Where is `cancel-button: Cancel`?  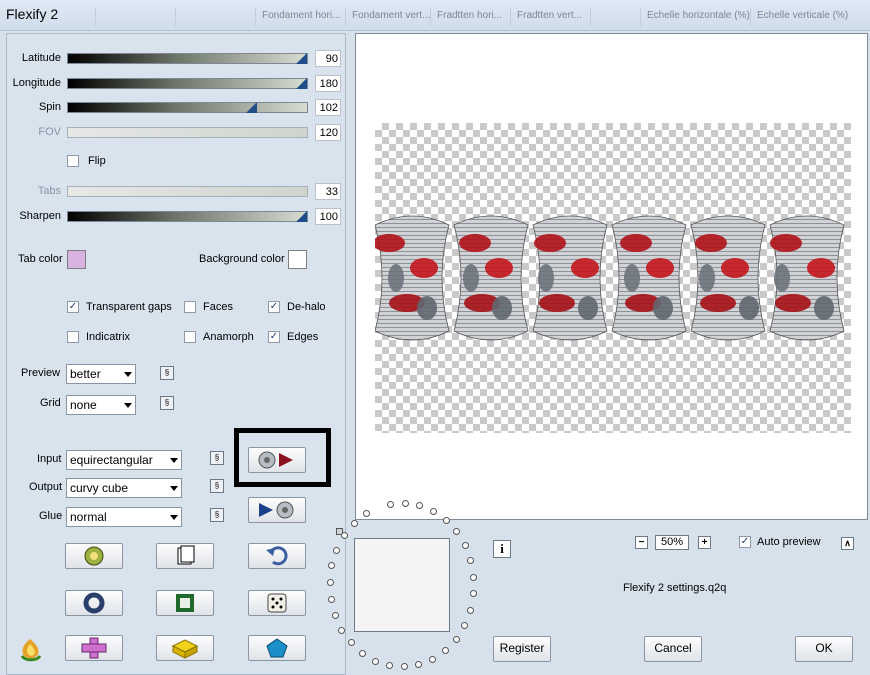
cancel-button: Cancel is located at coordinates (673, 649).